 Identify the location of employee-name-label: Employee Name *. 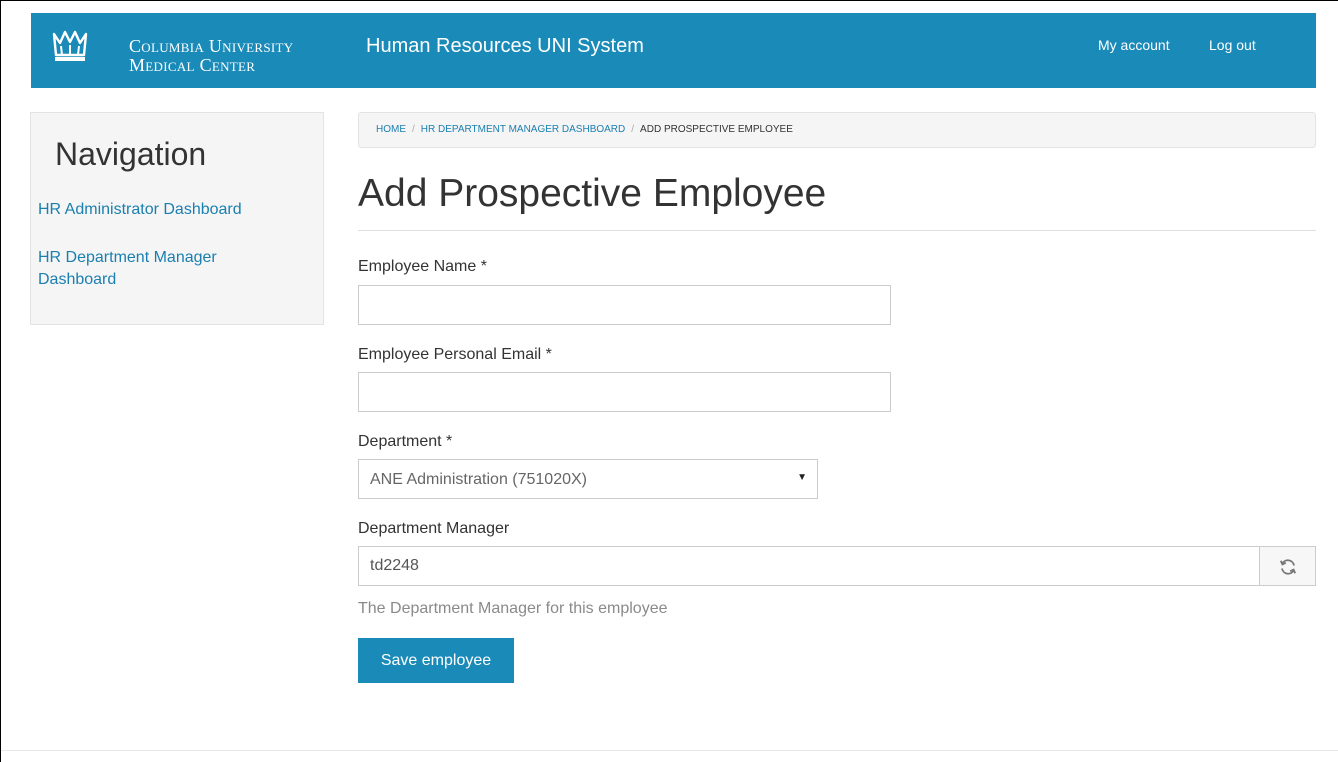
(422, 266).